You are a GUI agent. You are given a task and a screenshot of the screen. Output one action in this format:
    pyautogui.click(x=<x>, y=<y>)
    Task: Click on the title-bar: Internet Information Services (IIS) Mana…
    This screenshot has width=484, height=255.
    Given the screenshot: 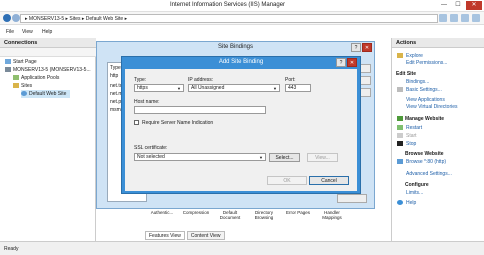 What is the action you would take?
    pyautogui.click(x=242, y=6)
    